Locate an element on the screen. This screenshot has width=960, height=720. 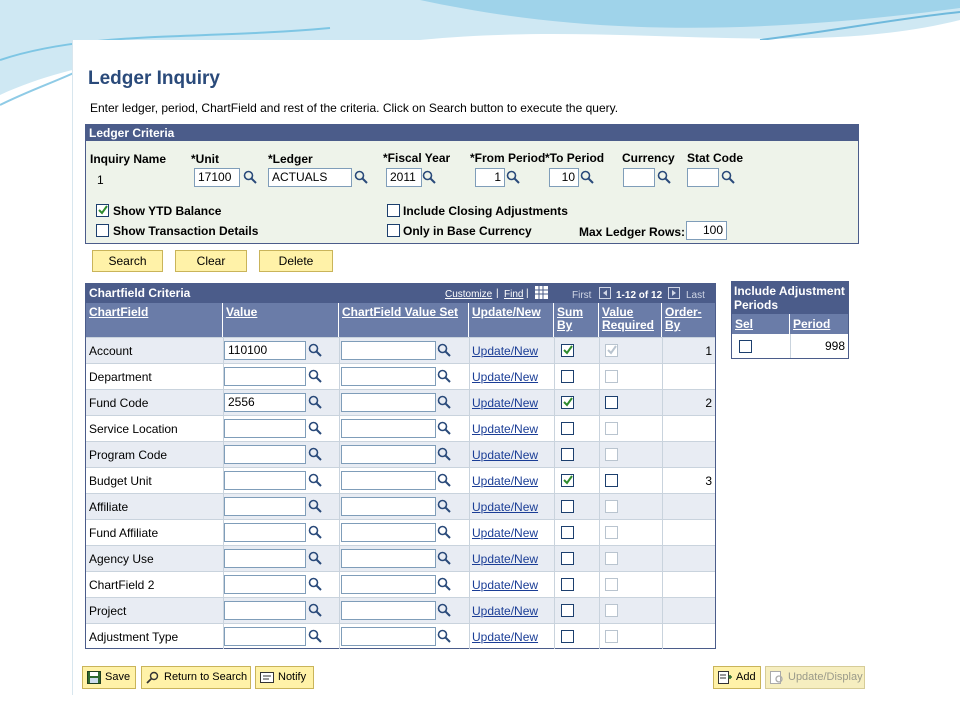
col-update-new: Update/New is located at coordinates (511, 320).